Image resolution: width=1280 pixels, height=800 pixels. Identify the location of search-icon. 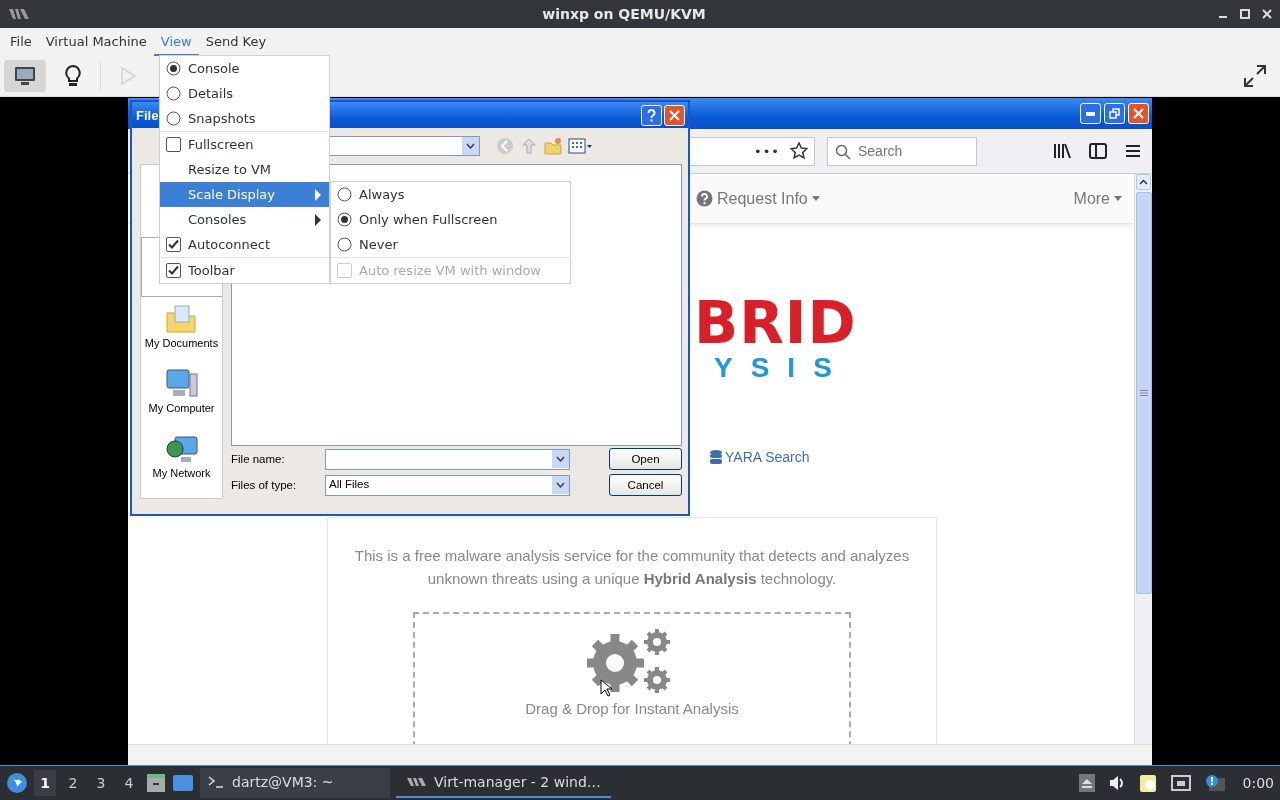
(843, 151).